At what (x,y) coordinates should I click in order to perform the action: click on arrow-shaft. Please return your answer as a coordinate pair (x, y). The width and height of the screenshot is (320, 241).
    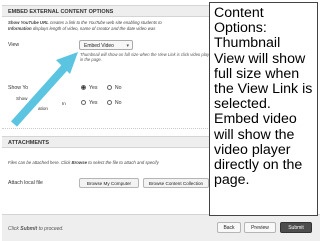
    Looking at the image, I should click on (40, 95).